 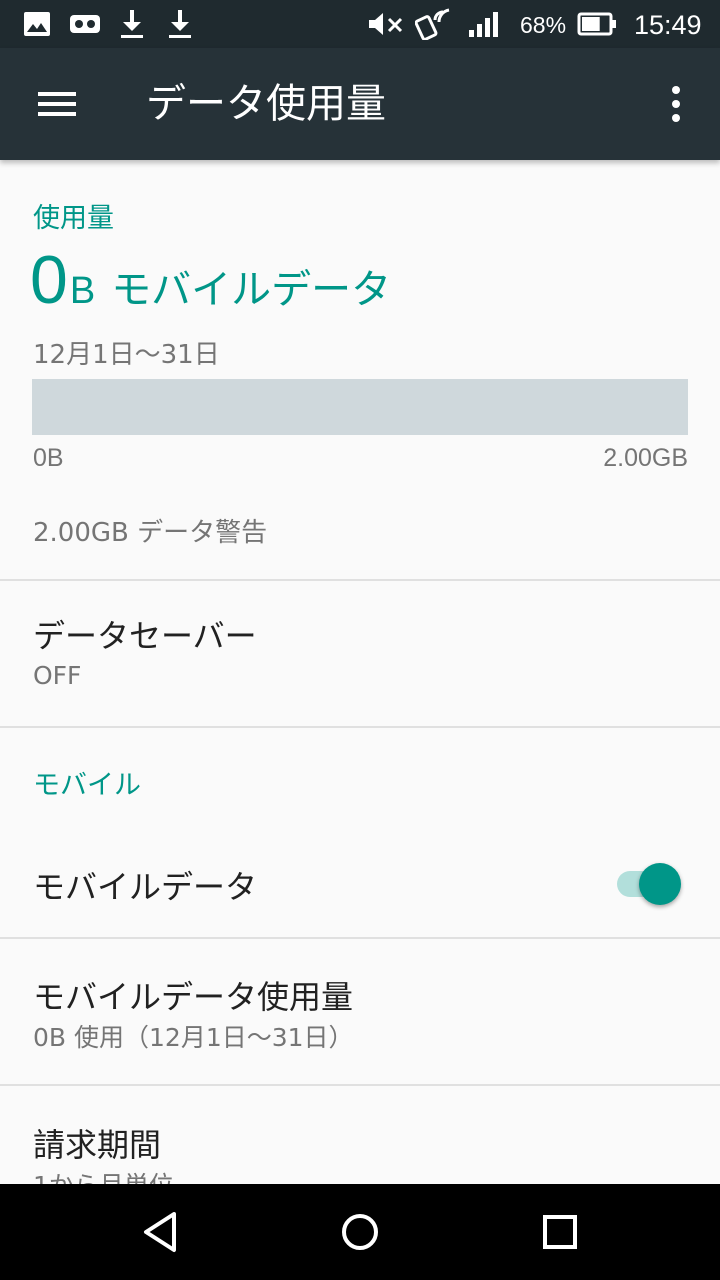 I want to click on usage-summary: 0 B モバイルデータ, so click(x=210, y=280).